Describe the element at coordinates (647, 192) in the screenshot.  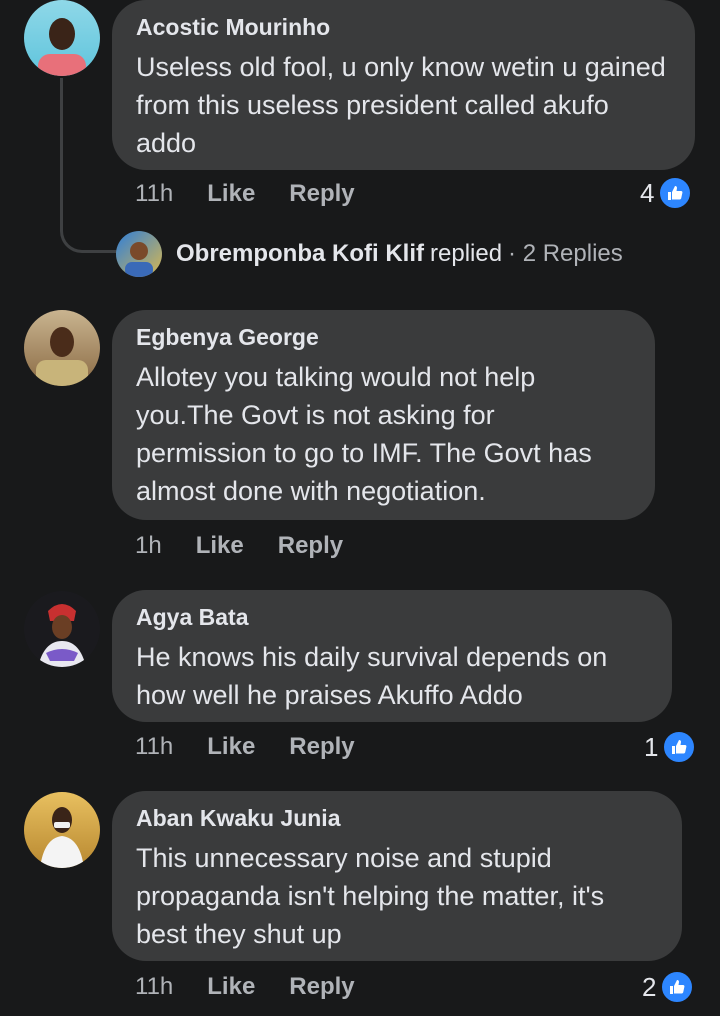
I see `like-count: 4` at that location.